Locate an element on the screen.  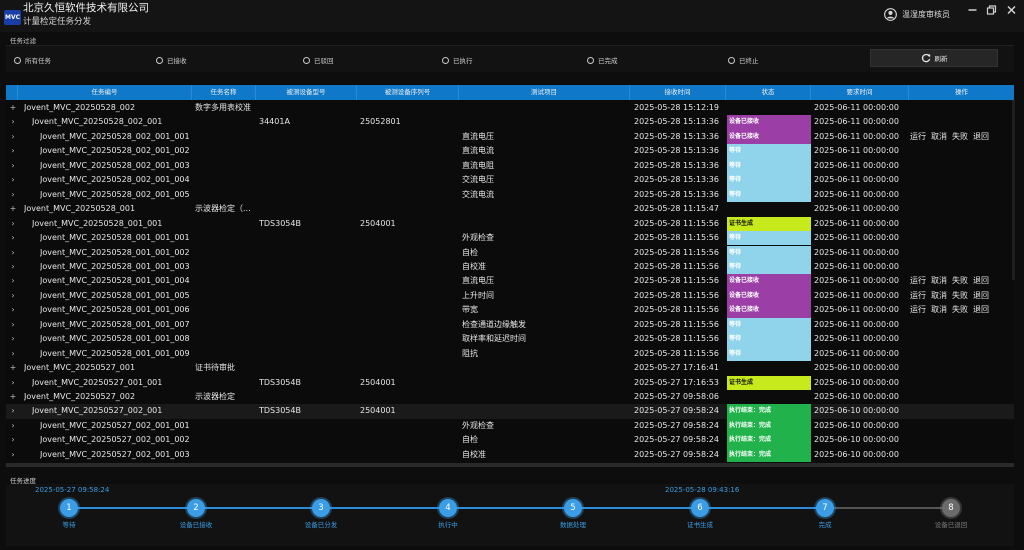
close-icon is located at coordinates (1011, 10).